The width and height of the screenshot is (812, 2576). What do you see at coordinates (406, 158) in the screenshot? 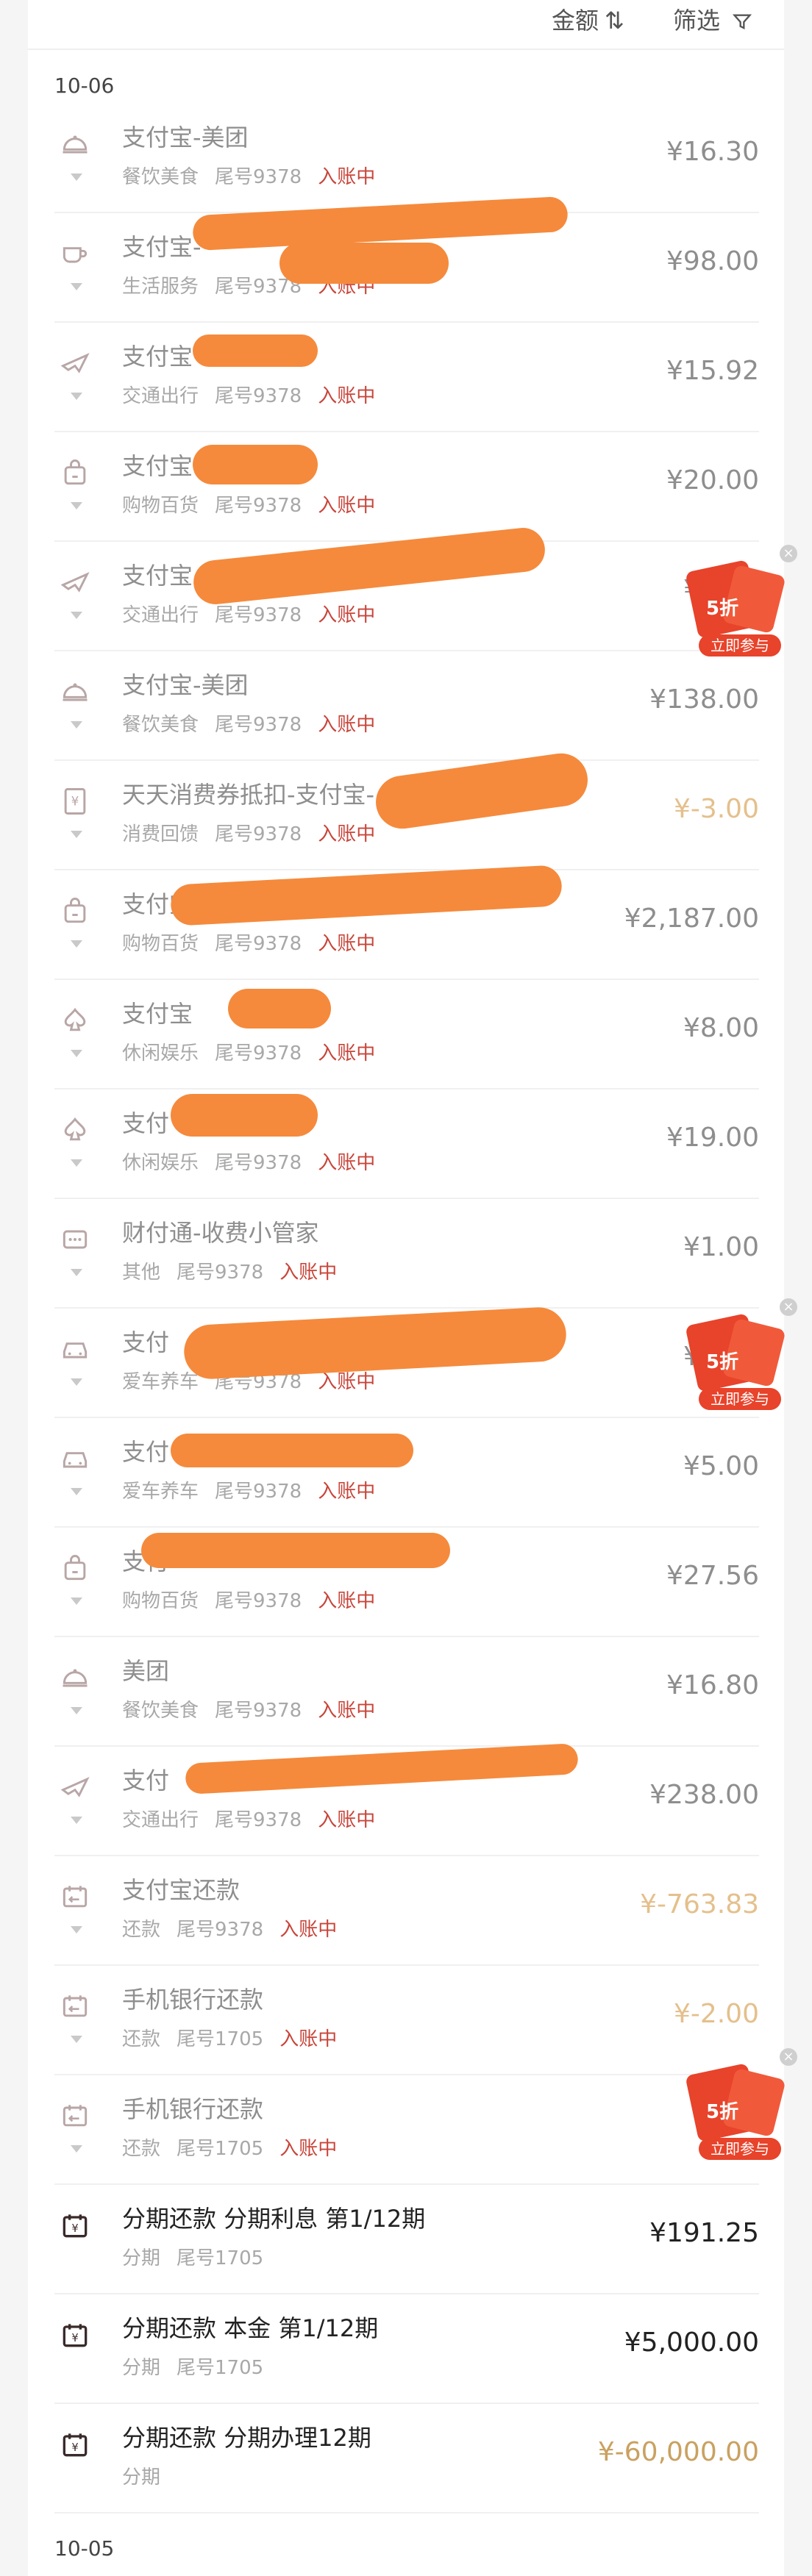
I see `transaction-row: 支付宝-美团 餐饮美食 尾号9378 入账中 ¥16.30` at bounding box center [406, 158].